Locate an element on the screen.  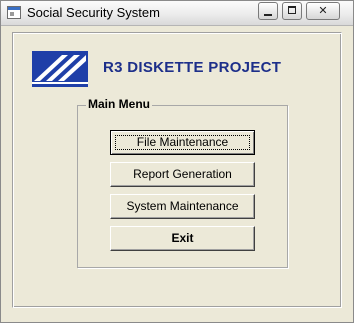
report-generation-label: Report Generation is located at coordinates (182, 174).